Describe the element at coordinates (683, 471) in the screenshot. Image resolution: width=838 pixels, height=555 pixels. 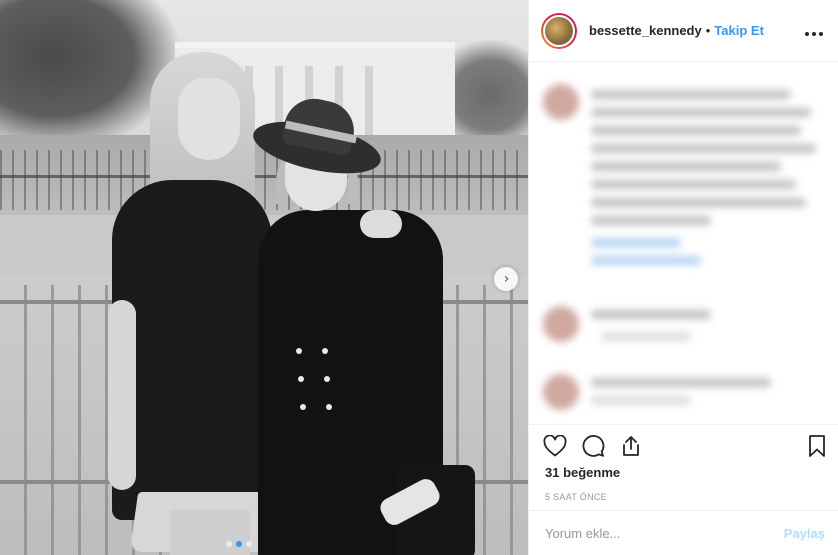
I see `likes-count: 31 beğenme` at that location.